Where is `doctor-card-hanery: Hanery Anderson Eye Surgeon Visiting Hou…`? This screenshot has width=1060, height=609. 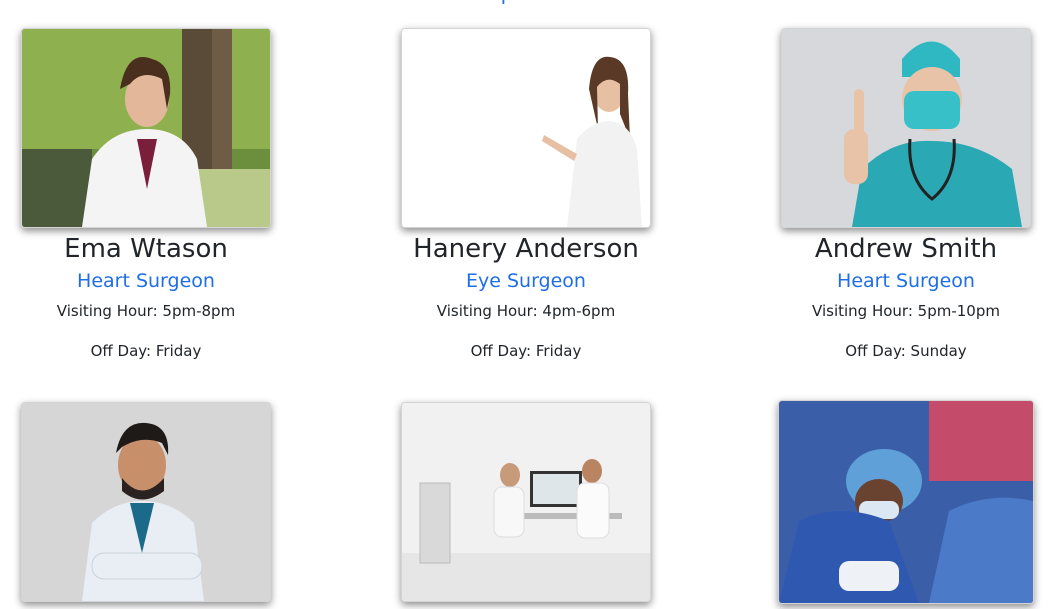
doctor-card-hanery: Hanery Anderson Eye Surgeon Visiting Hou… is located at coordinates (526, 194).